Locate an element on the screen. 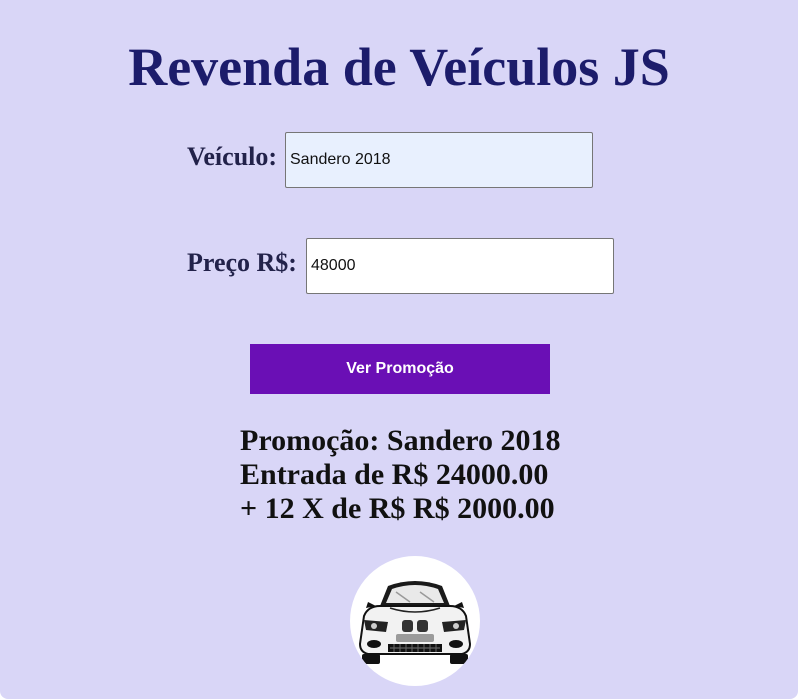 This screenshot has width=798, height=699. promotion-installments-line: + 12 X de R$ R$ 2000.00 is located at coordinates (397, 508).